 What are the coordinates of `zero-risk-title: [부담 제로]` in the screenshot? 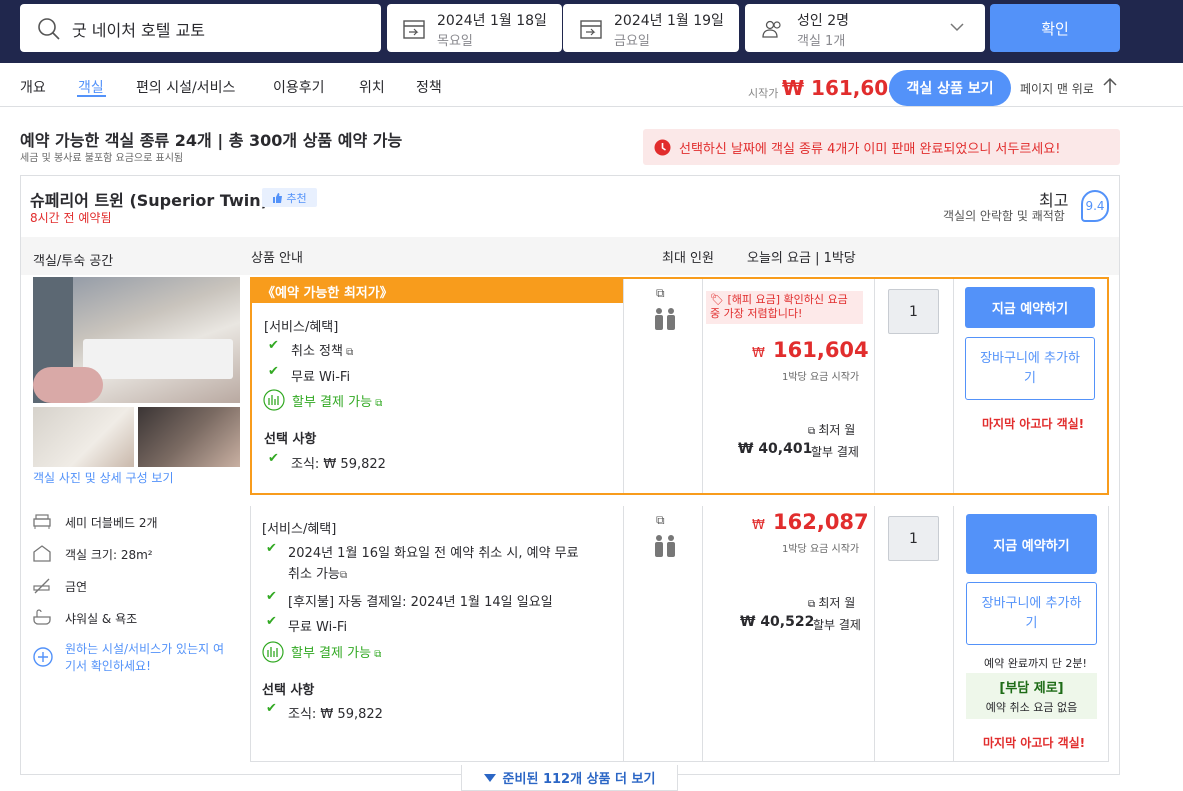 It's located at (1031, 688).